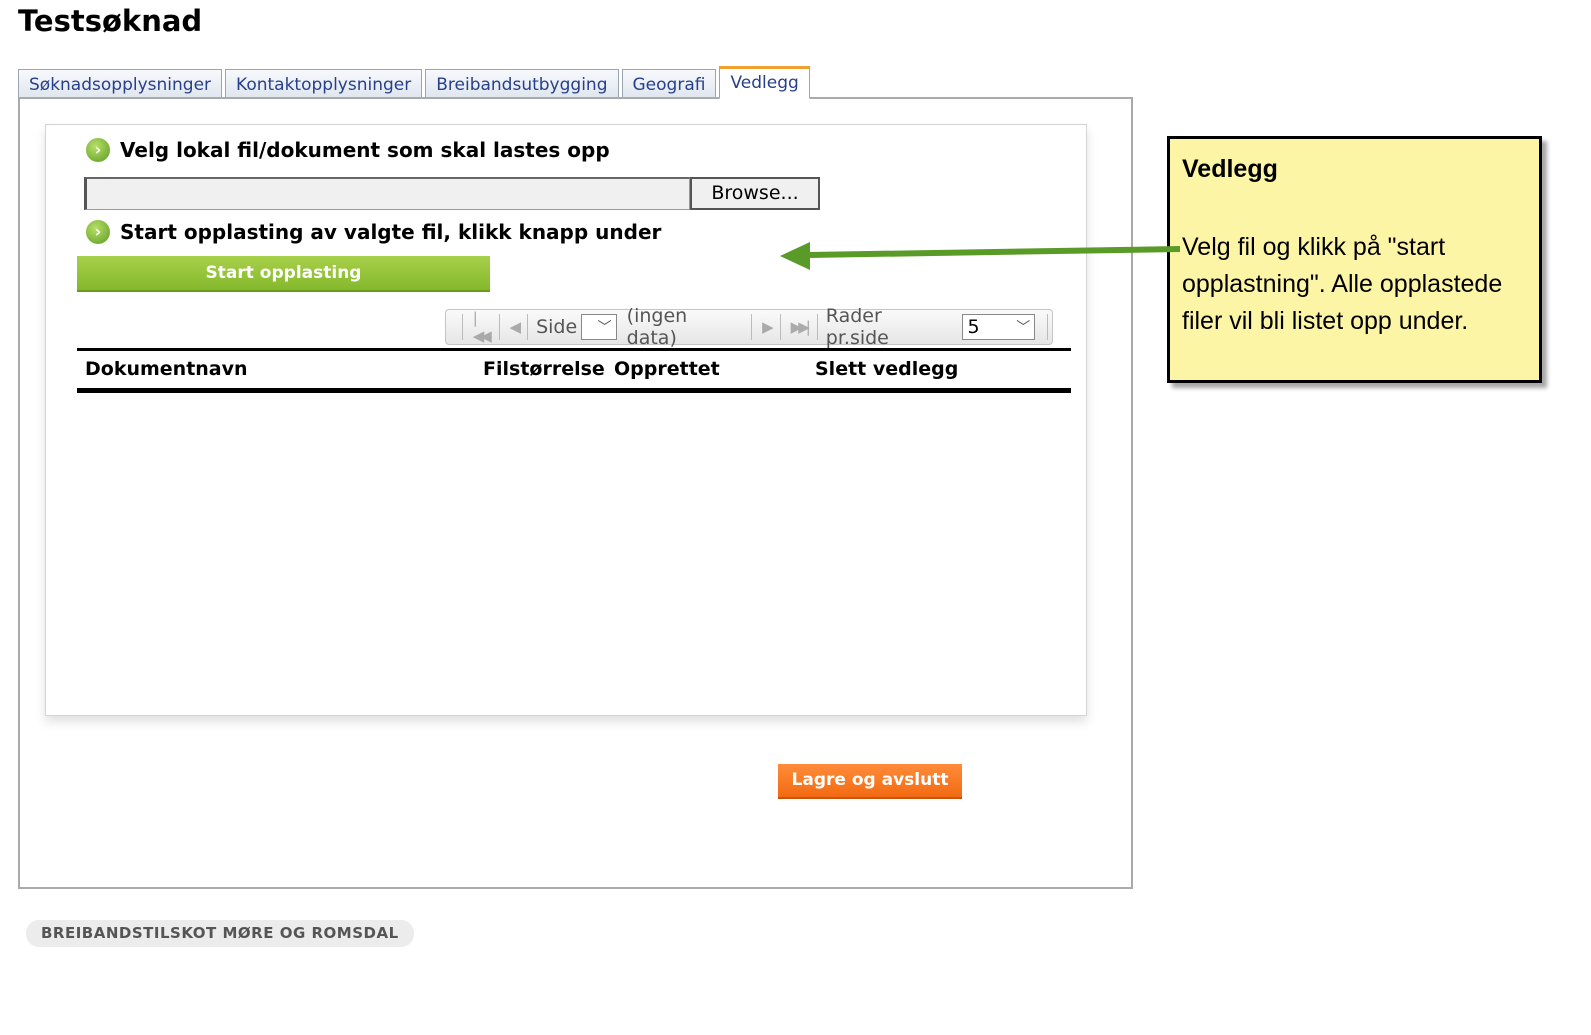  I want to click on footer-badge: BREIBANDSTILSKOT MØRE OG ROMSDAL, so click(220, 933).